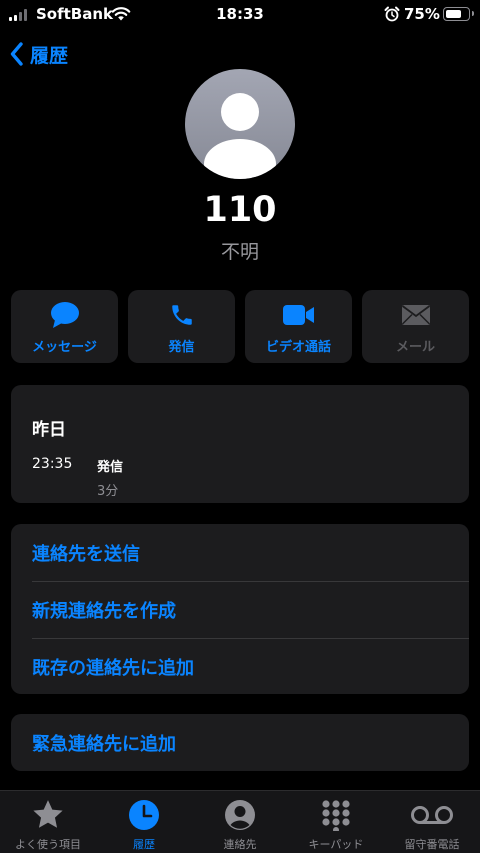 The image size is (480, 853). Describe the element at coordinates (48, 844) in the screenshot. I see `tab-favorites-label: よく使う項目` at that location.